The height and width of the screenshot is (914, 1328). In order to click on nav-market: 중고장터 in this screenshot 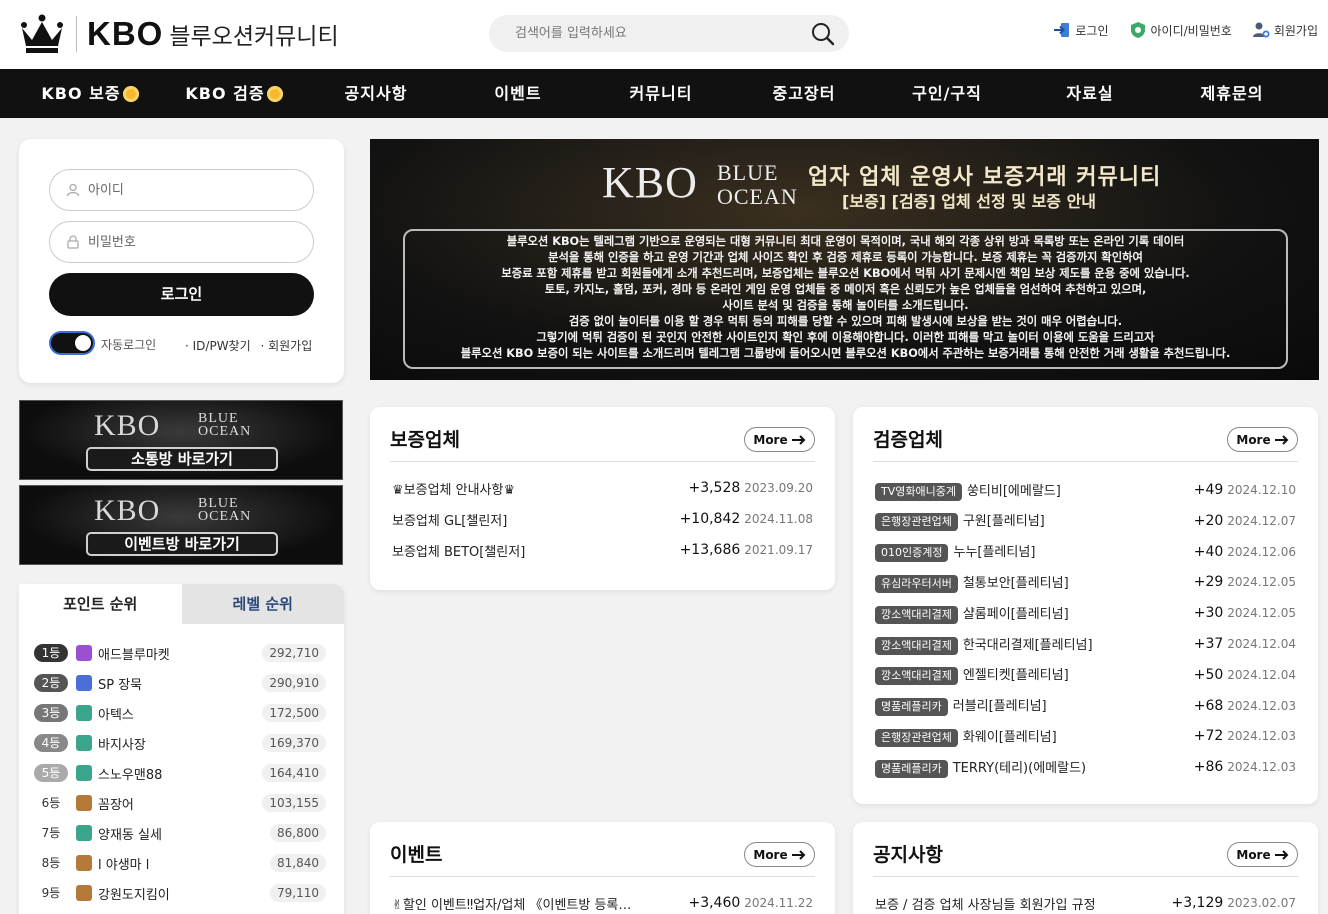, I will do `click(804, 93)`.